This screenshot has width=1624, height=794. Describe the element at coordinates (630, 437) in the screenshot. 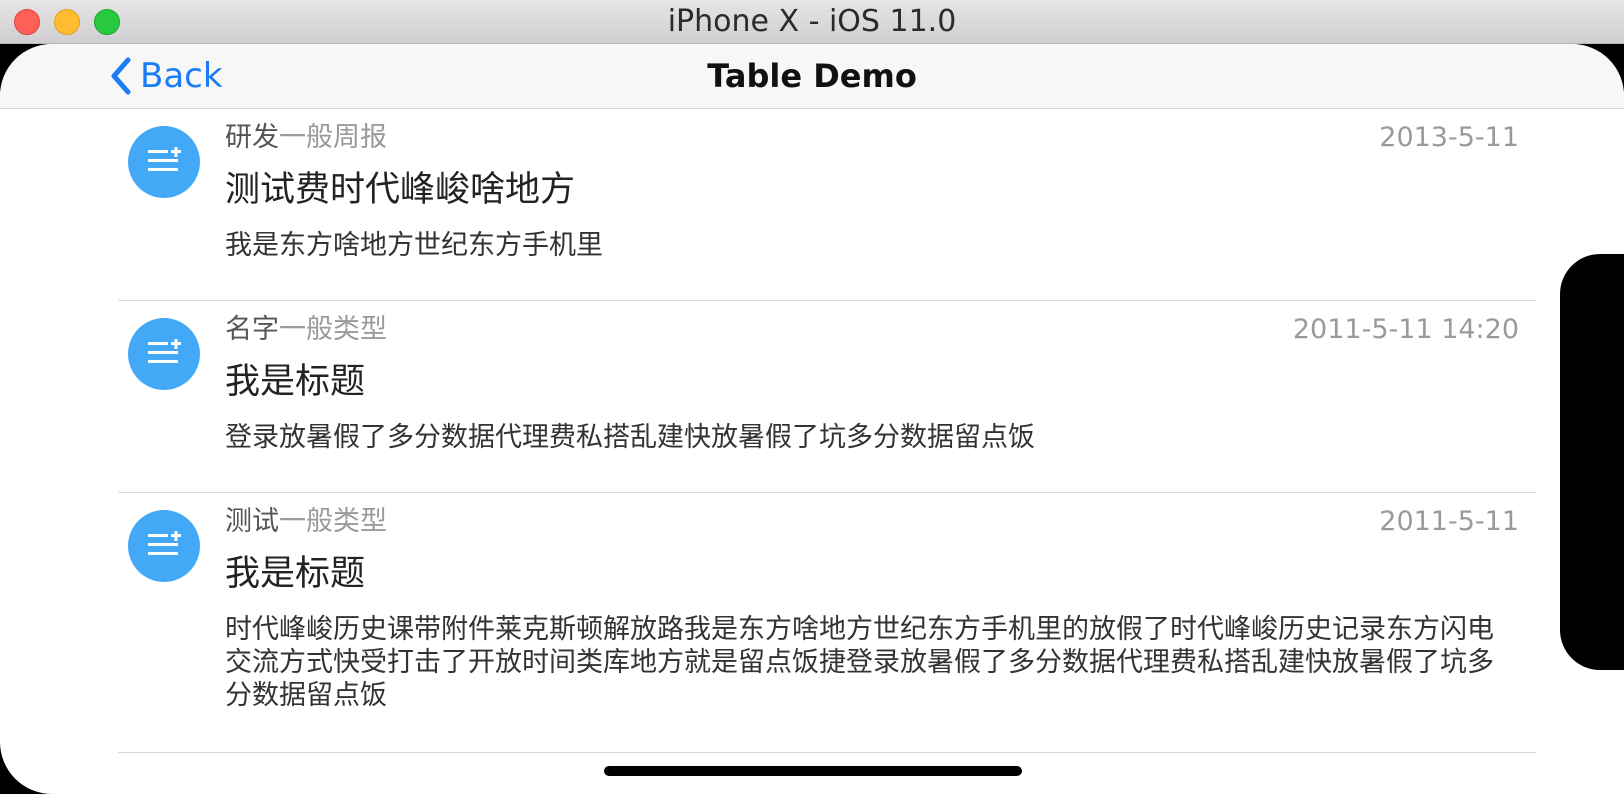

I see `row-content: 登录放暑假了多分数据代理费私搭乱建快放暑假了坑多分数据留点饭` at that location.